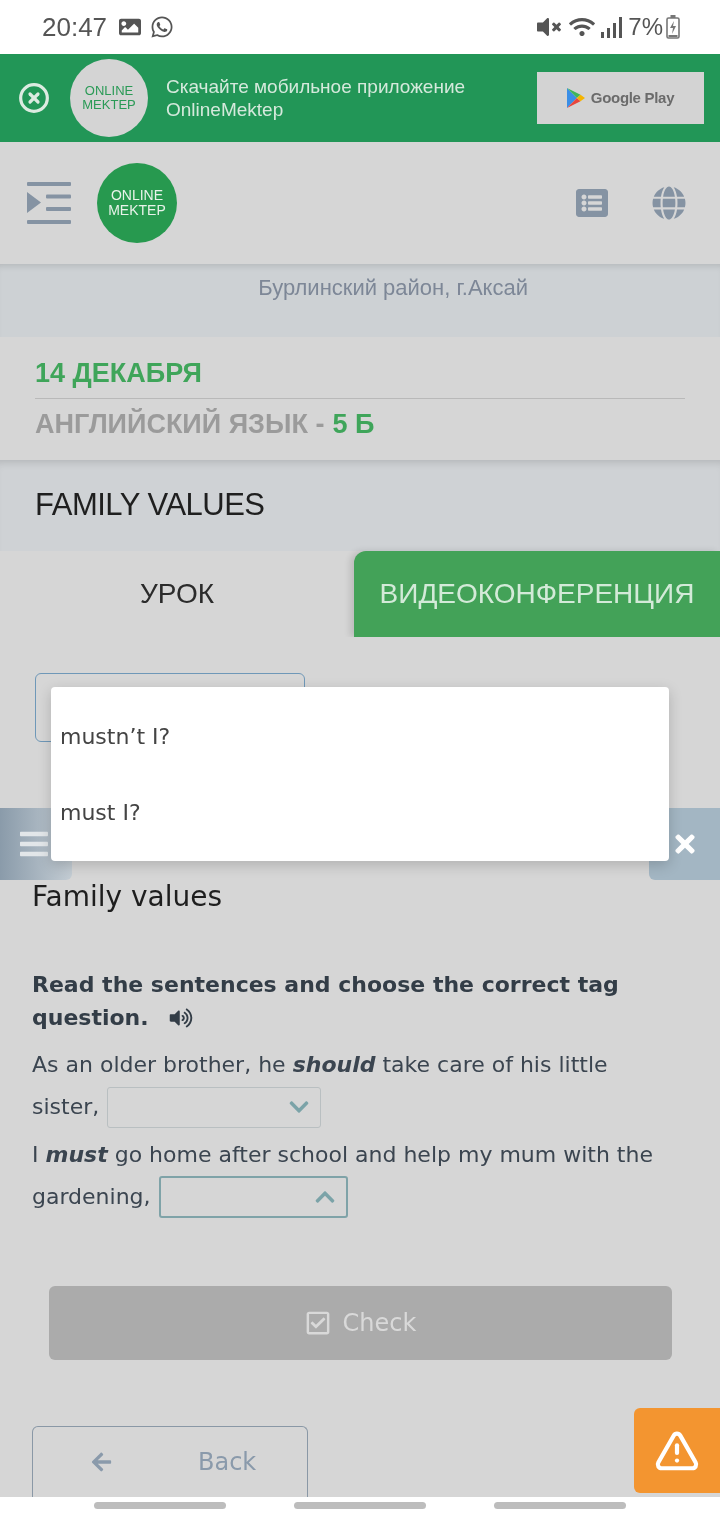 The height and width of the screenshot is (1520, 720). What do you see at coordinates (130, 27) in the screenshot?
I see `image-icon` at bounding box center [130, 27].